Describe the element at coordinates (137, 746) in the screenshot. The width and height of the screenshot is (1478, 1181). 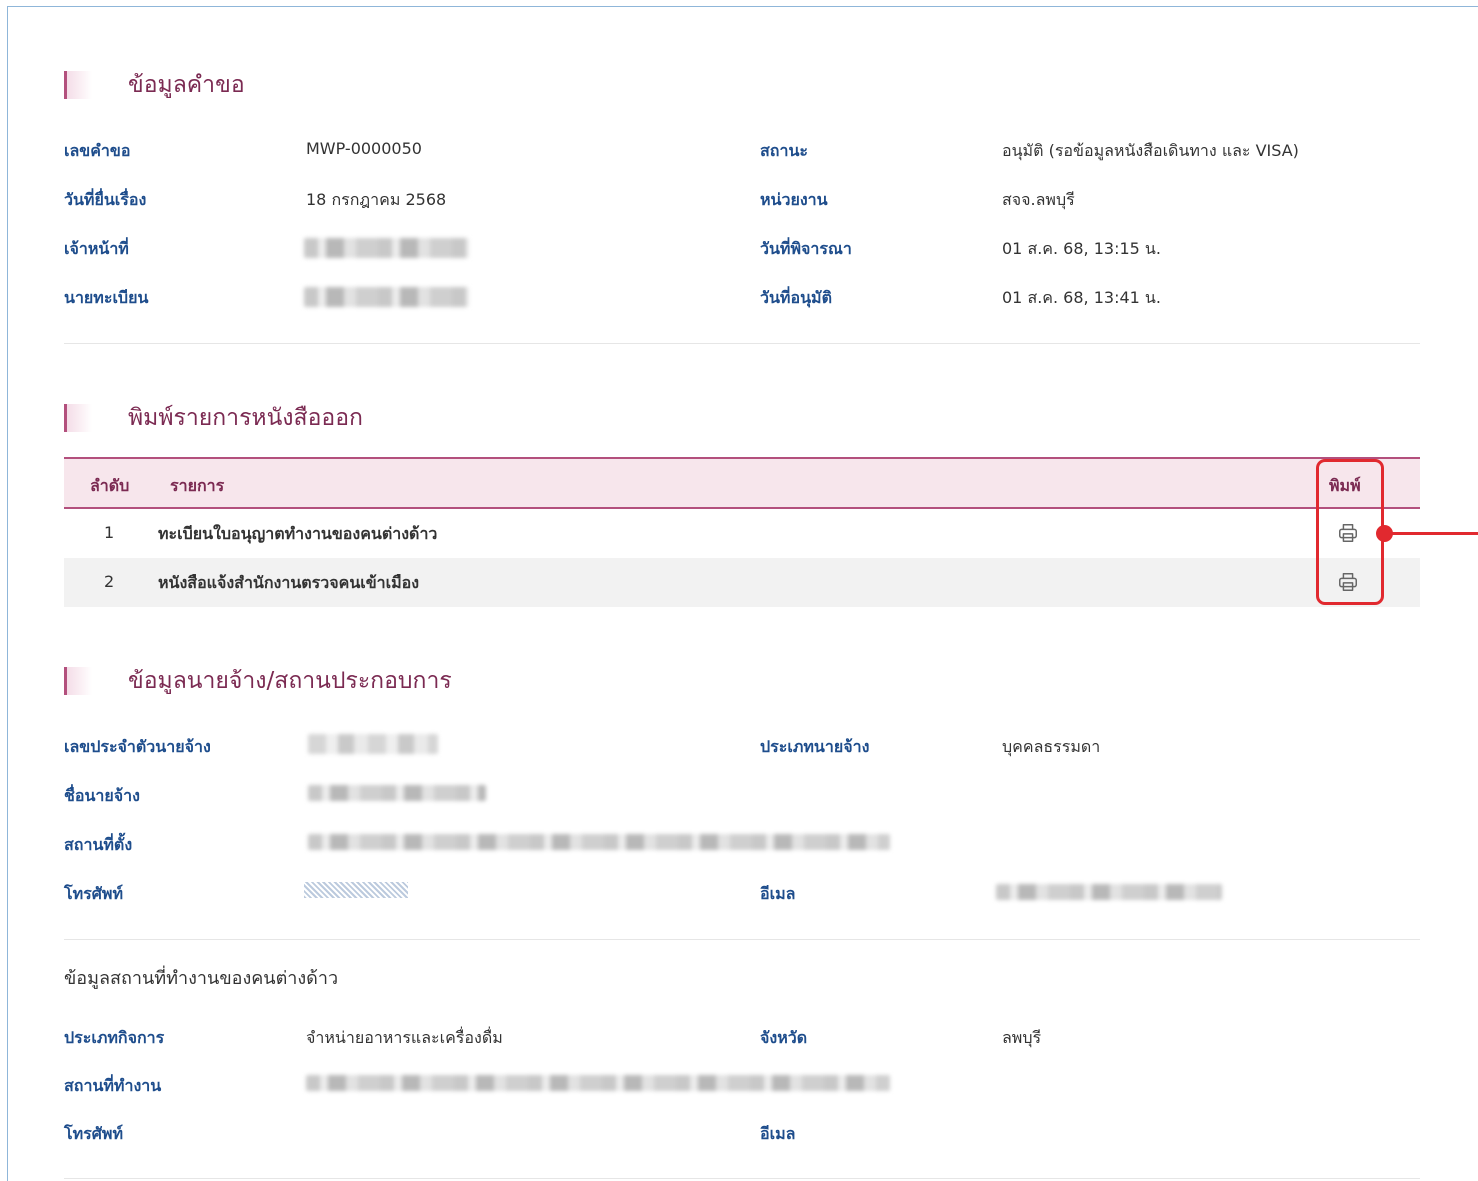
I see `employer-id-label: เลขประจำตัวนายจ้าง` at that location.